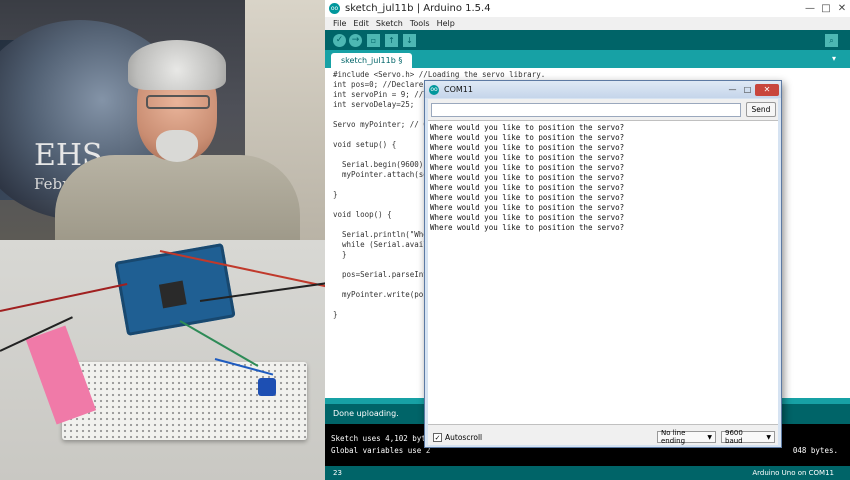  I want to click on arduino-board, so click(175, 289).